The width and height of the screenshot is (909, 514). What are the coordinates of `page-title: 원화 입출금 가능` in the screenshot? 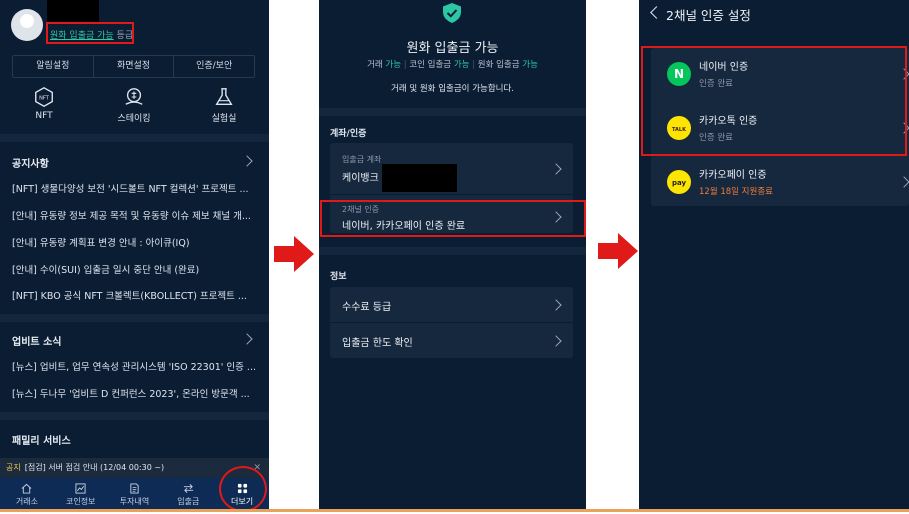 It's located at (452, 48).